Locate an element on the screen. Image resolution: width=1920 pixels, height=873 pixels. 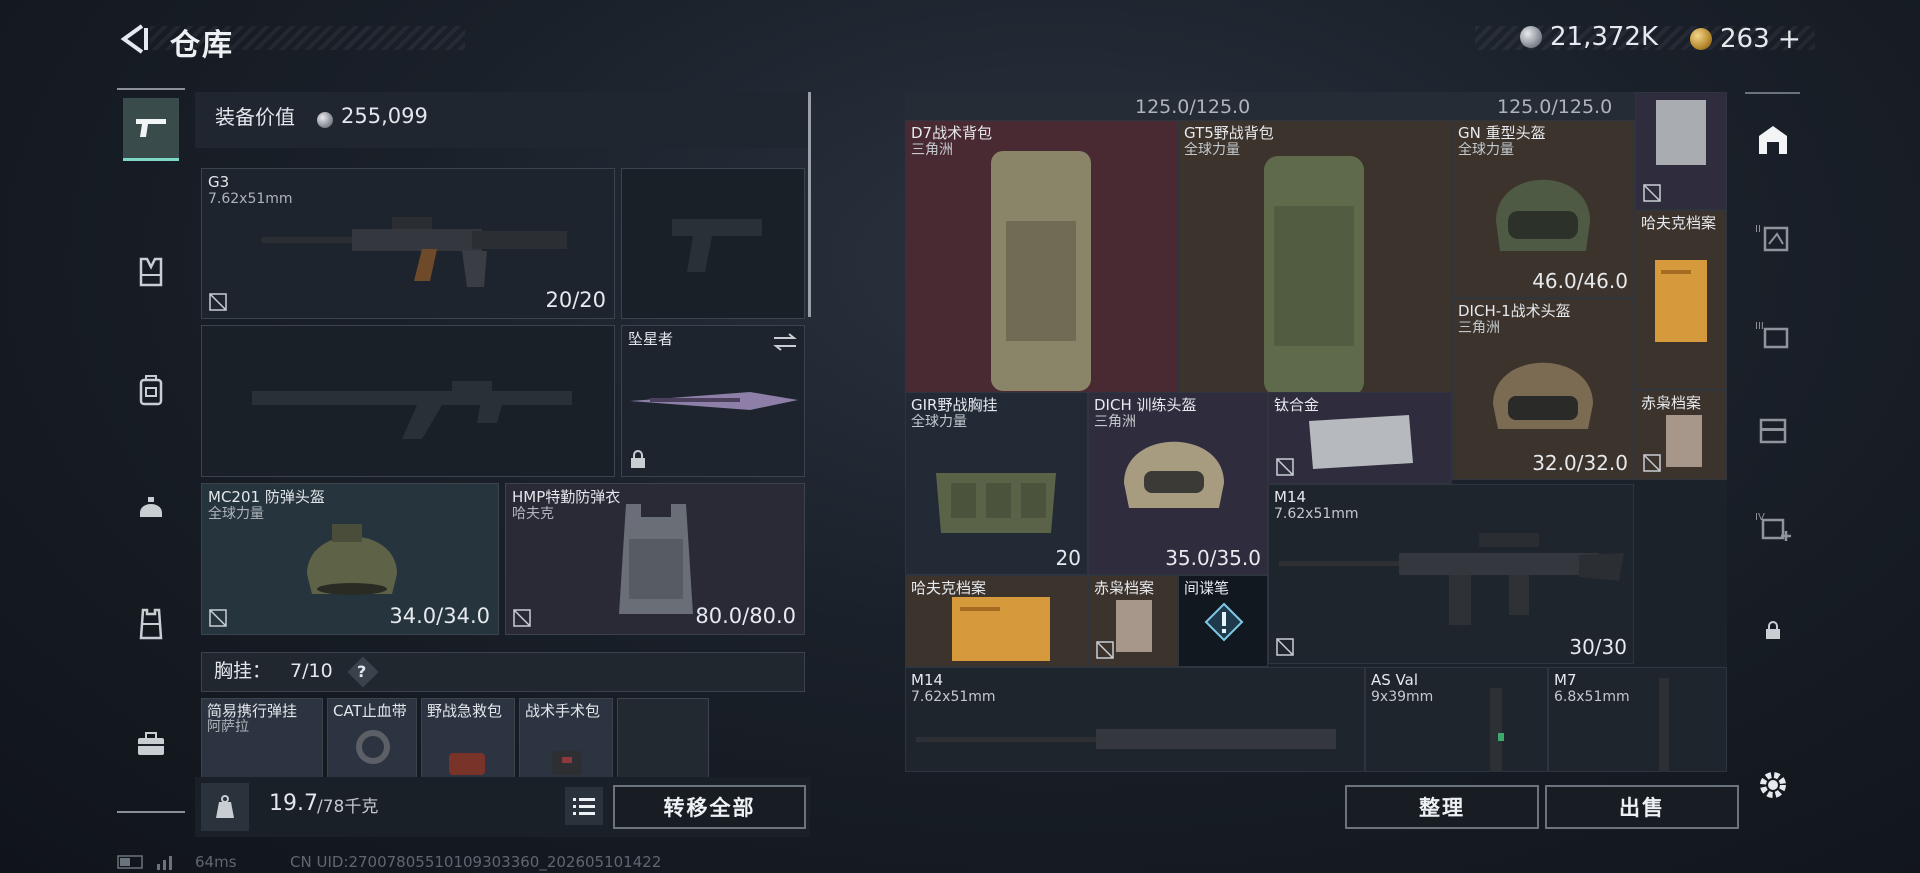
backpack-icon is located at coordinates (151, 390).